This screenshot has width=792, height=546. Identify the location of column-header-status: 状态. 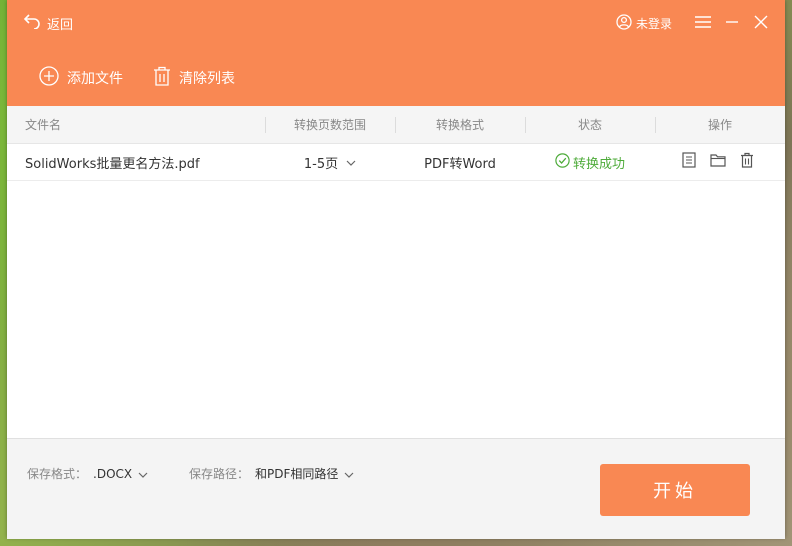
(589, 125).